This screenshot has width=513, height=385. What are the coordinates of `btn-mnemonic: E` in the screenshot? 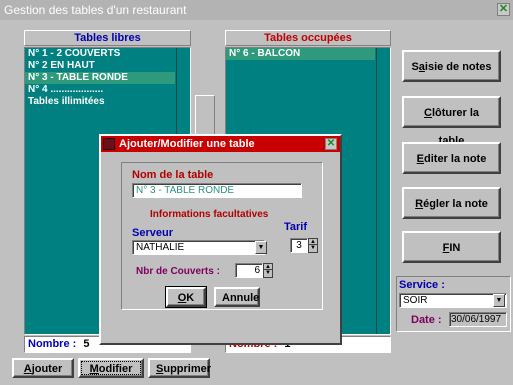 It's located at (420, 159).